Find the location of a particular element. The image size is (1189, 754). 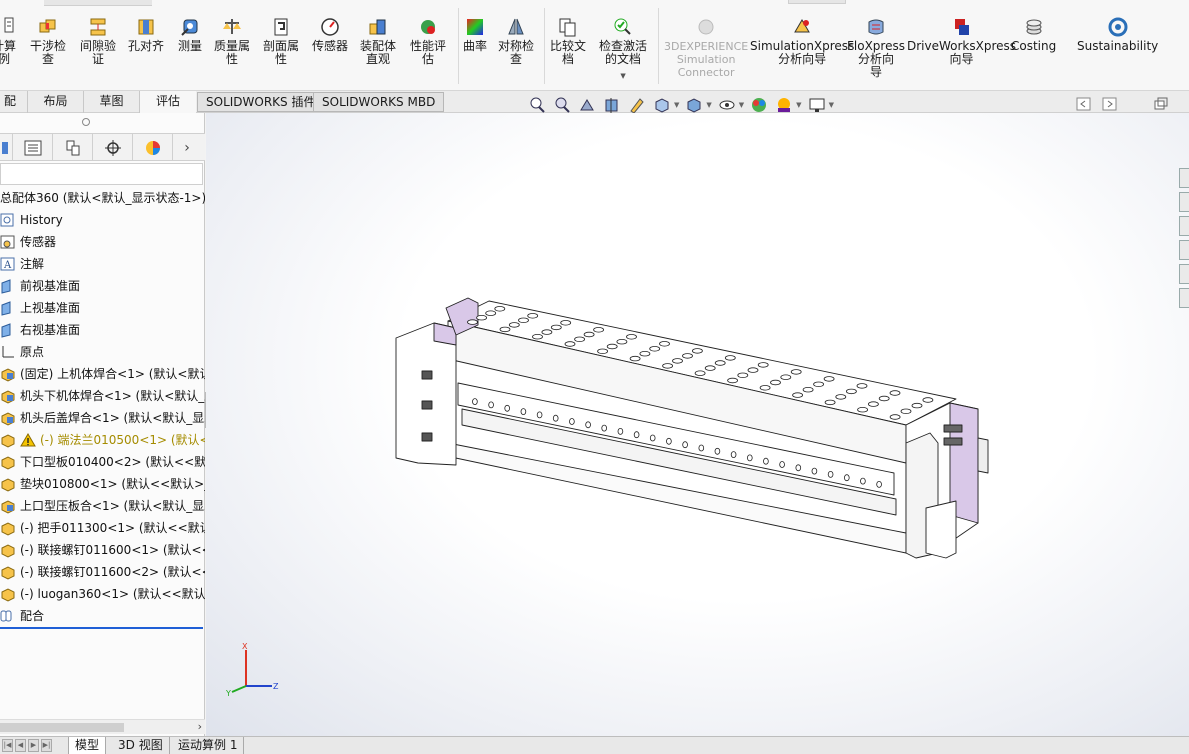

hole-align-button: 孔对齐 is located at coordinates (146, 34).